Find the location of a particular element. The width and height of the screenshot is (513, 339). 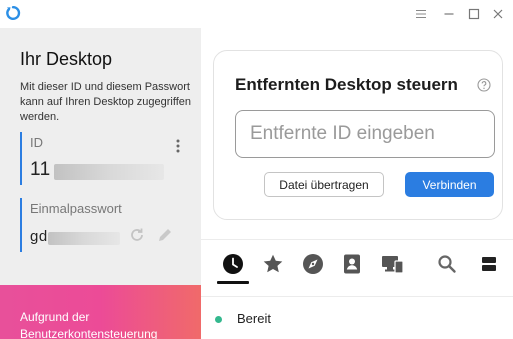

maximize-icon is located at coordinates (474, 14).